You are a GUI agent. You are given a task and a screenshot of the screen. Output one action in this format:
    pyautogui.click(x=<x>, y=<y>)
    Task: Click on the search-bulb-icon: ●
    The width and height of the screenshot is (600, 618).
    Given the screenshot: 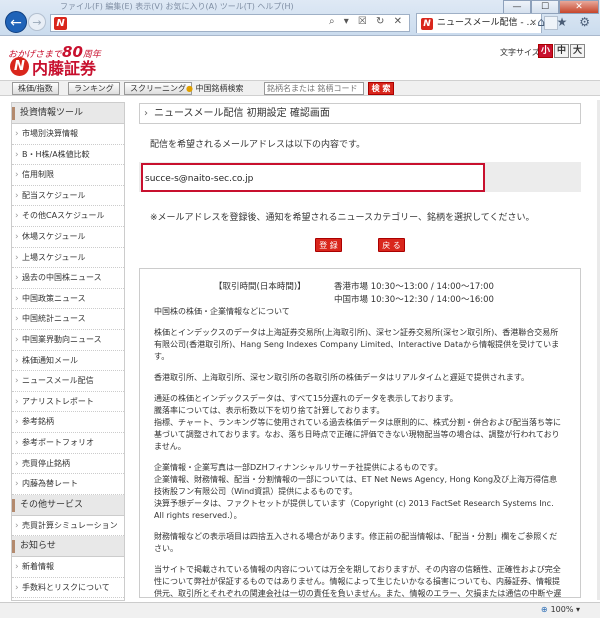 What is the action you would take?
    pyautogui.click(x=189, y=88)
    